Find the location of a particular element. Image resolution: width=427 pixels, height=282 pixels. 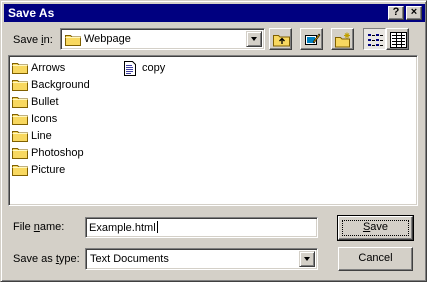

list-view-button is located at coordinates (374, 39).